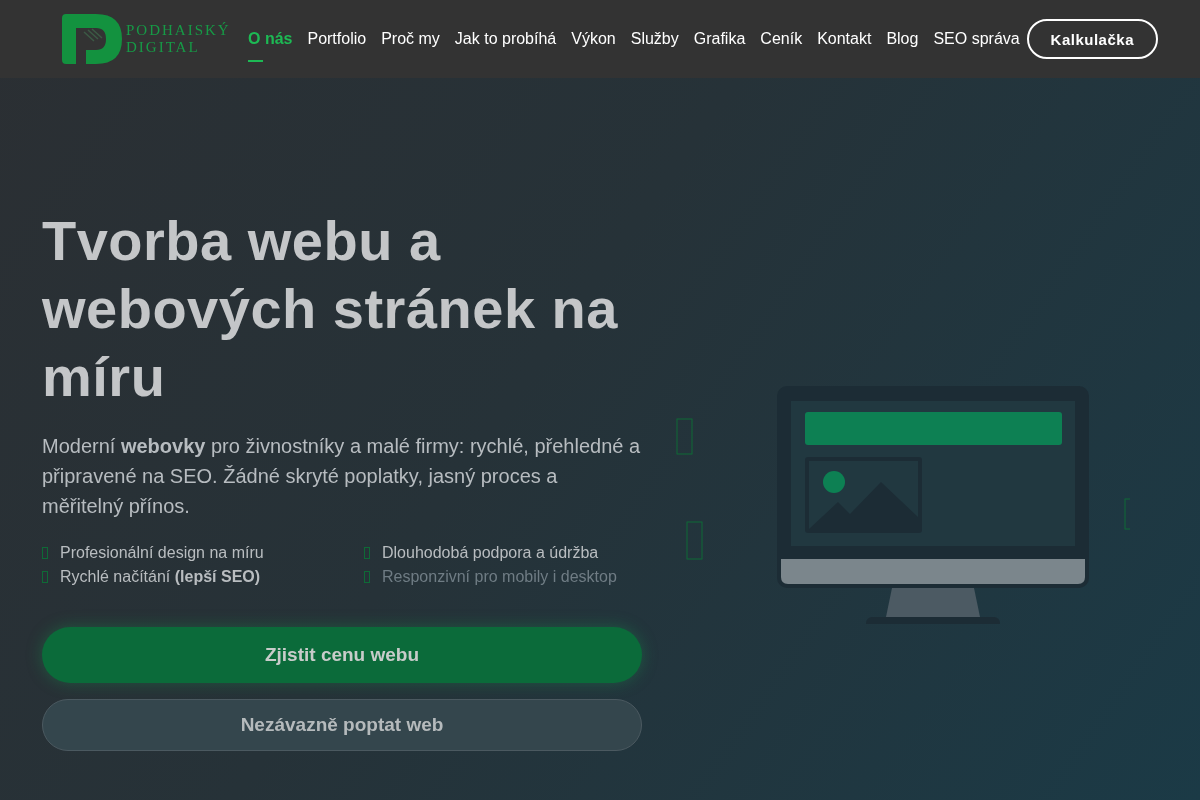 The height and width of the screenshot is (800, 1200). Describe the element at coordinates (902, 39) in the screenshot. I see `nav-link: Blog` at that location.